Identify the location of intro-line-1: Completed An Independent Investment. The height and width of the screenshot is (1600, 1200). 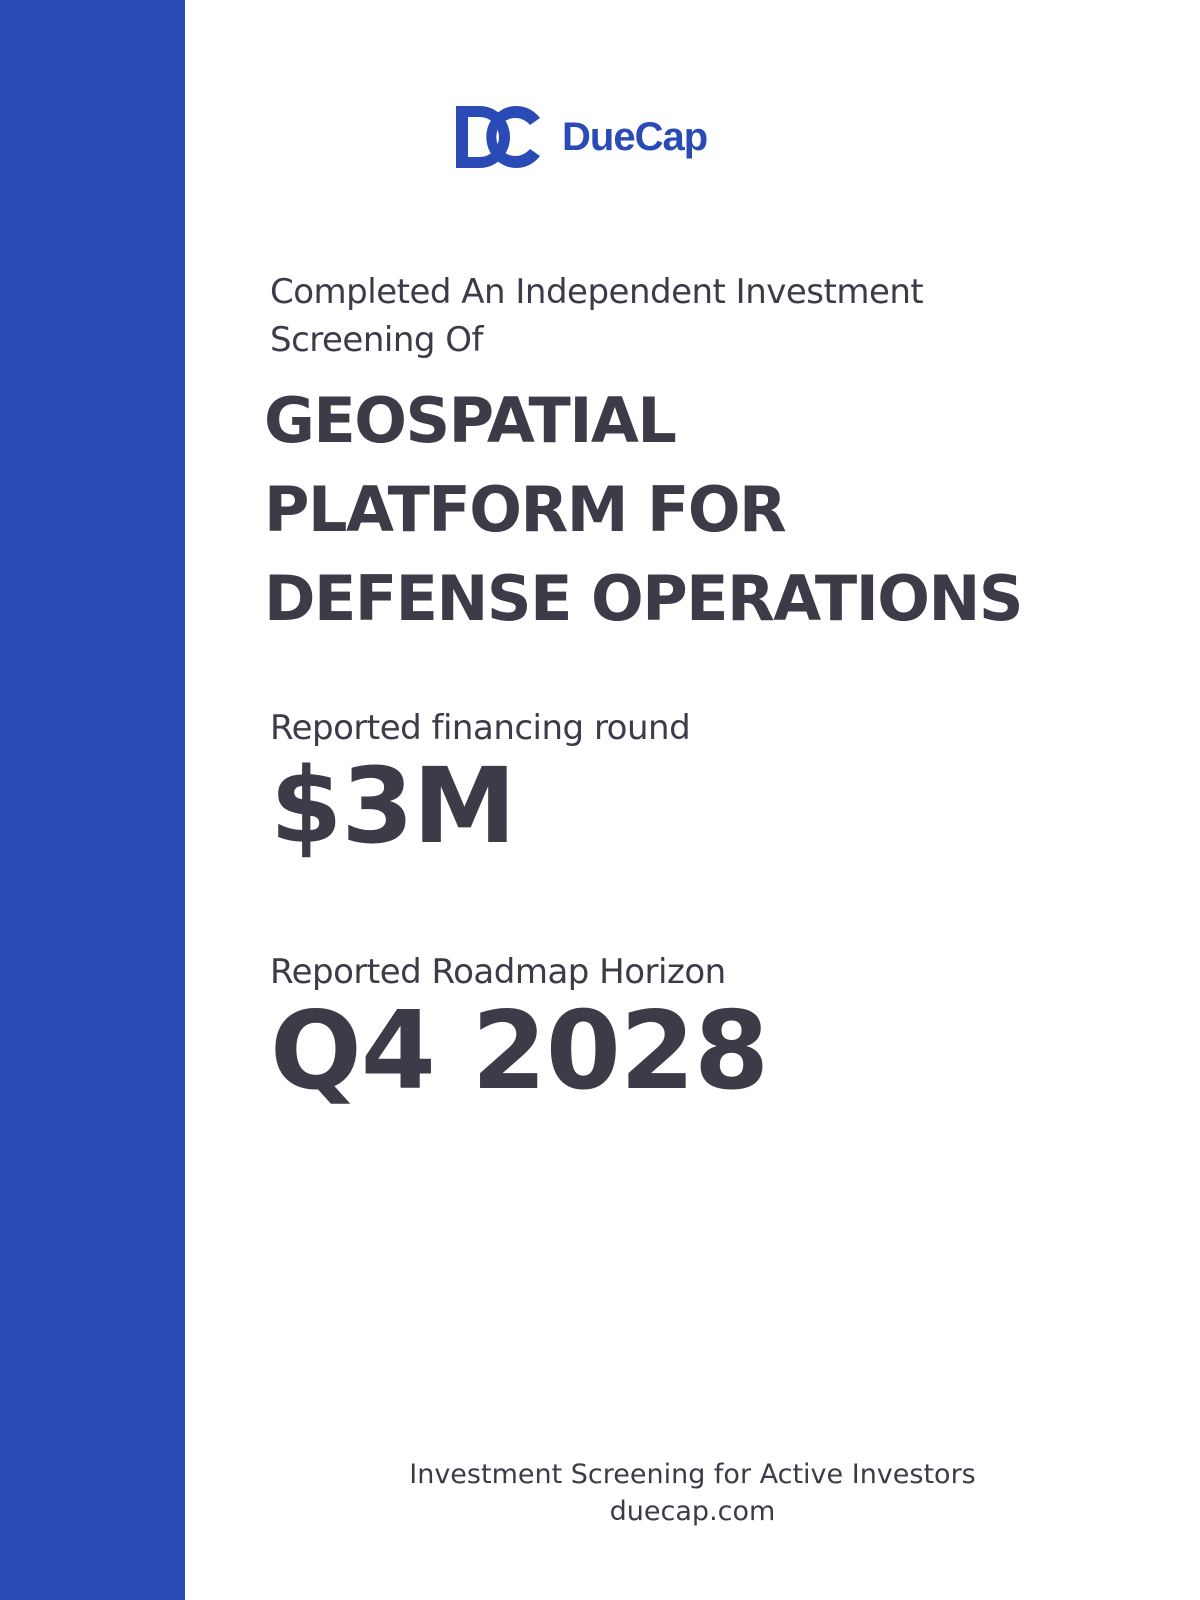
(597, 292).